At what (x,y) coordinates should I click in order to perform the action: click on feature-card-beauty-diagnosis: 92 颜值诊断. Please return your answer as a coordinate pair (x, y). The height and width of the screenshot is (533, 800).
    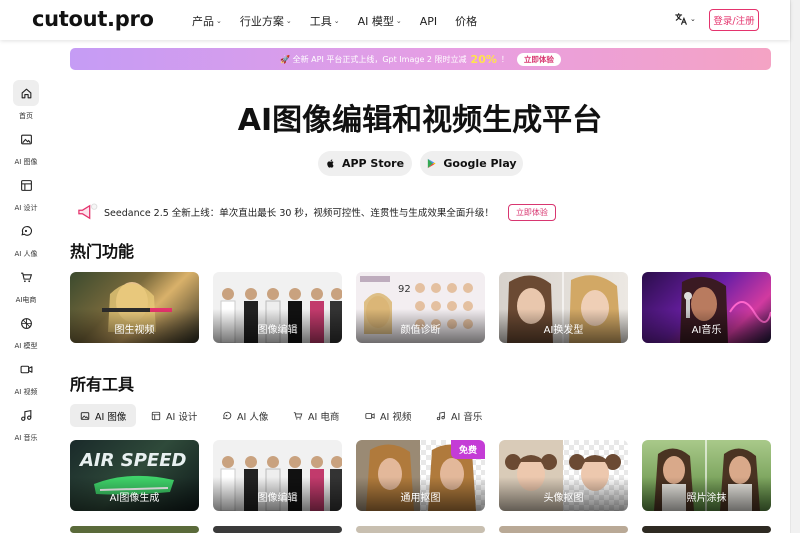
    Looking at the image, I should click on (420, 307).